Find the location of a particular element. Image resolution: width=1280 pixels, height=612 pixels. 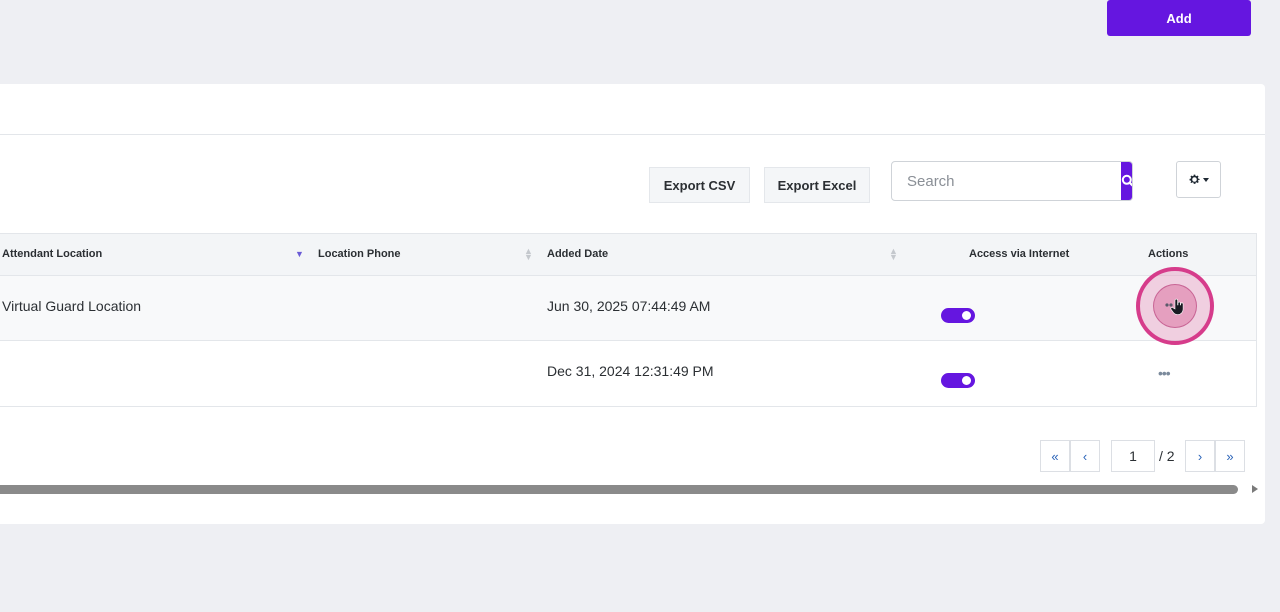

export-excel-button: Export Excel is located at coordinates (817, 185).